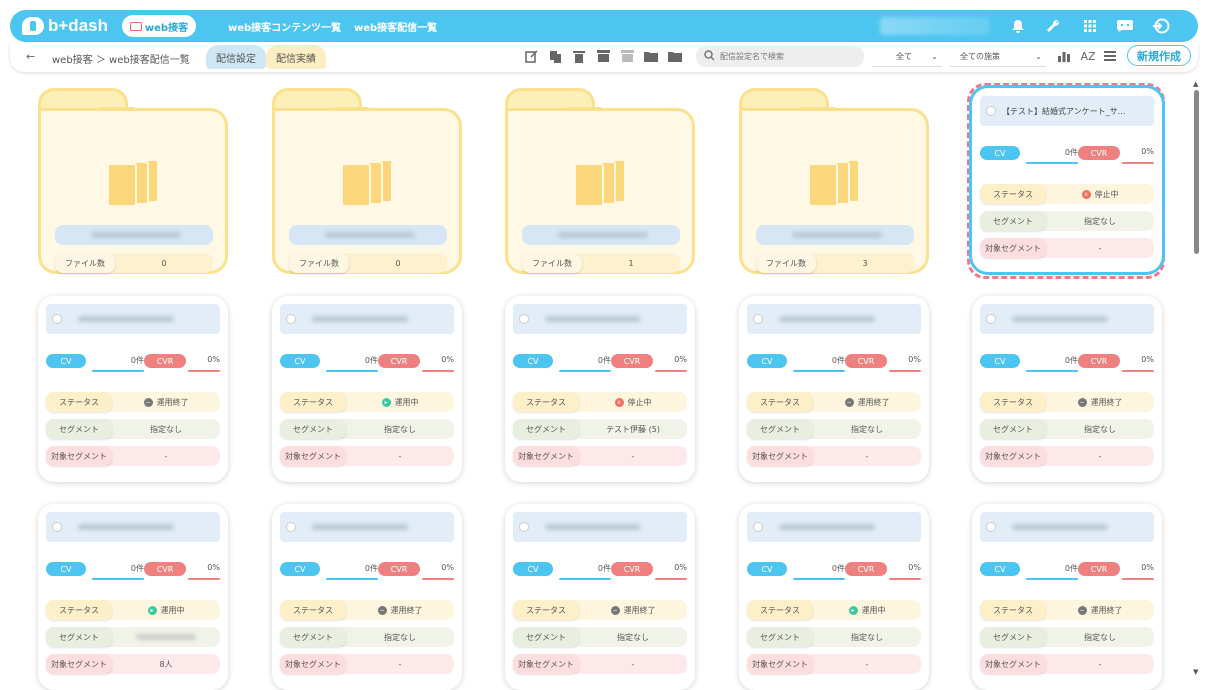 The width and height of the screenshot is (1210, 690). Describe the element at coordinates (1161, 26) in the screenshot. I see `logout-icon` at that location.